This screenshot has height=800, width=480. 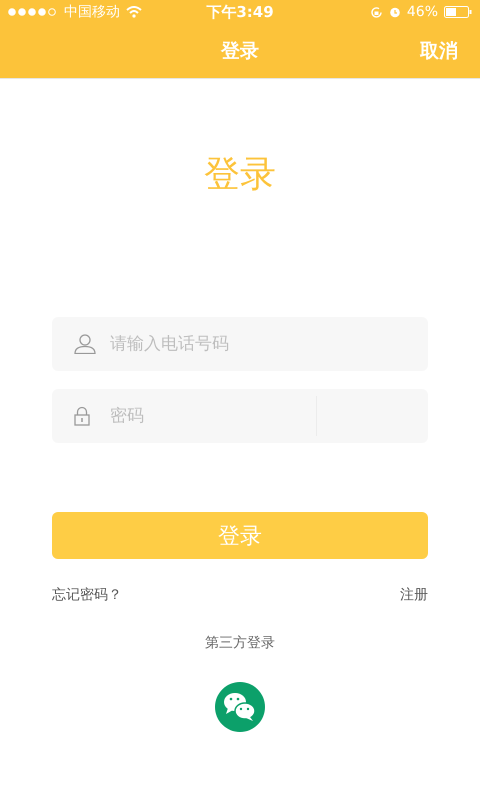 What do you see at coordinates (134, 12) in the screenshot?
I see `wifi-icon` at bounding box center [134, 12].